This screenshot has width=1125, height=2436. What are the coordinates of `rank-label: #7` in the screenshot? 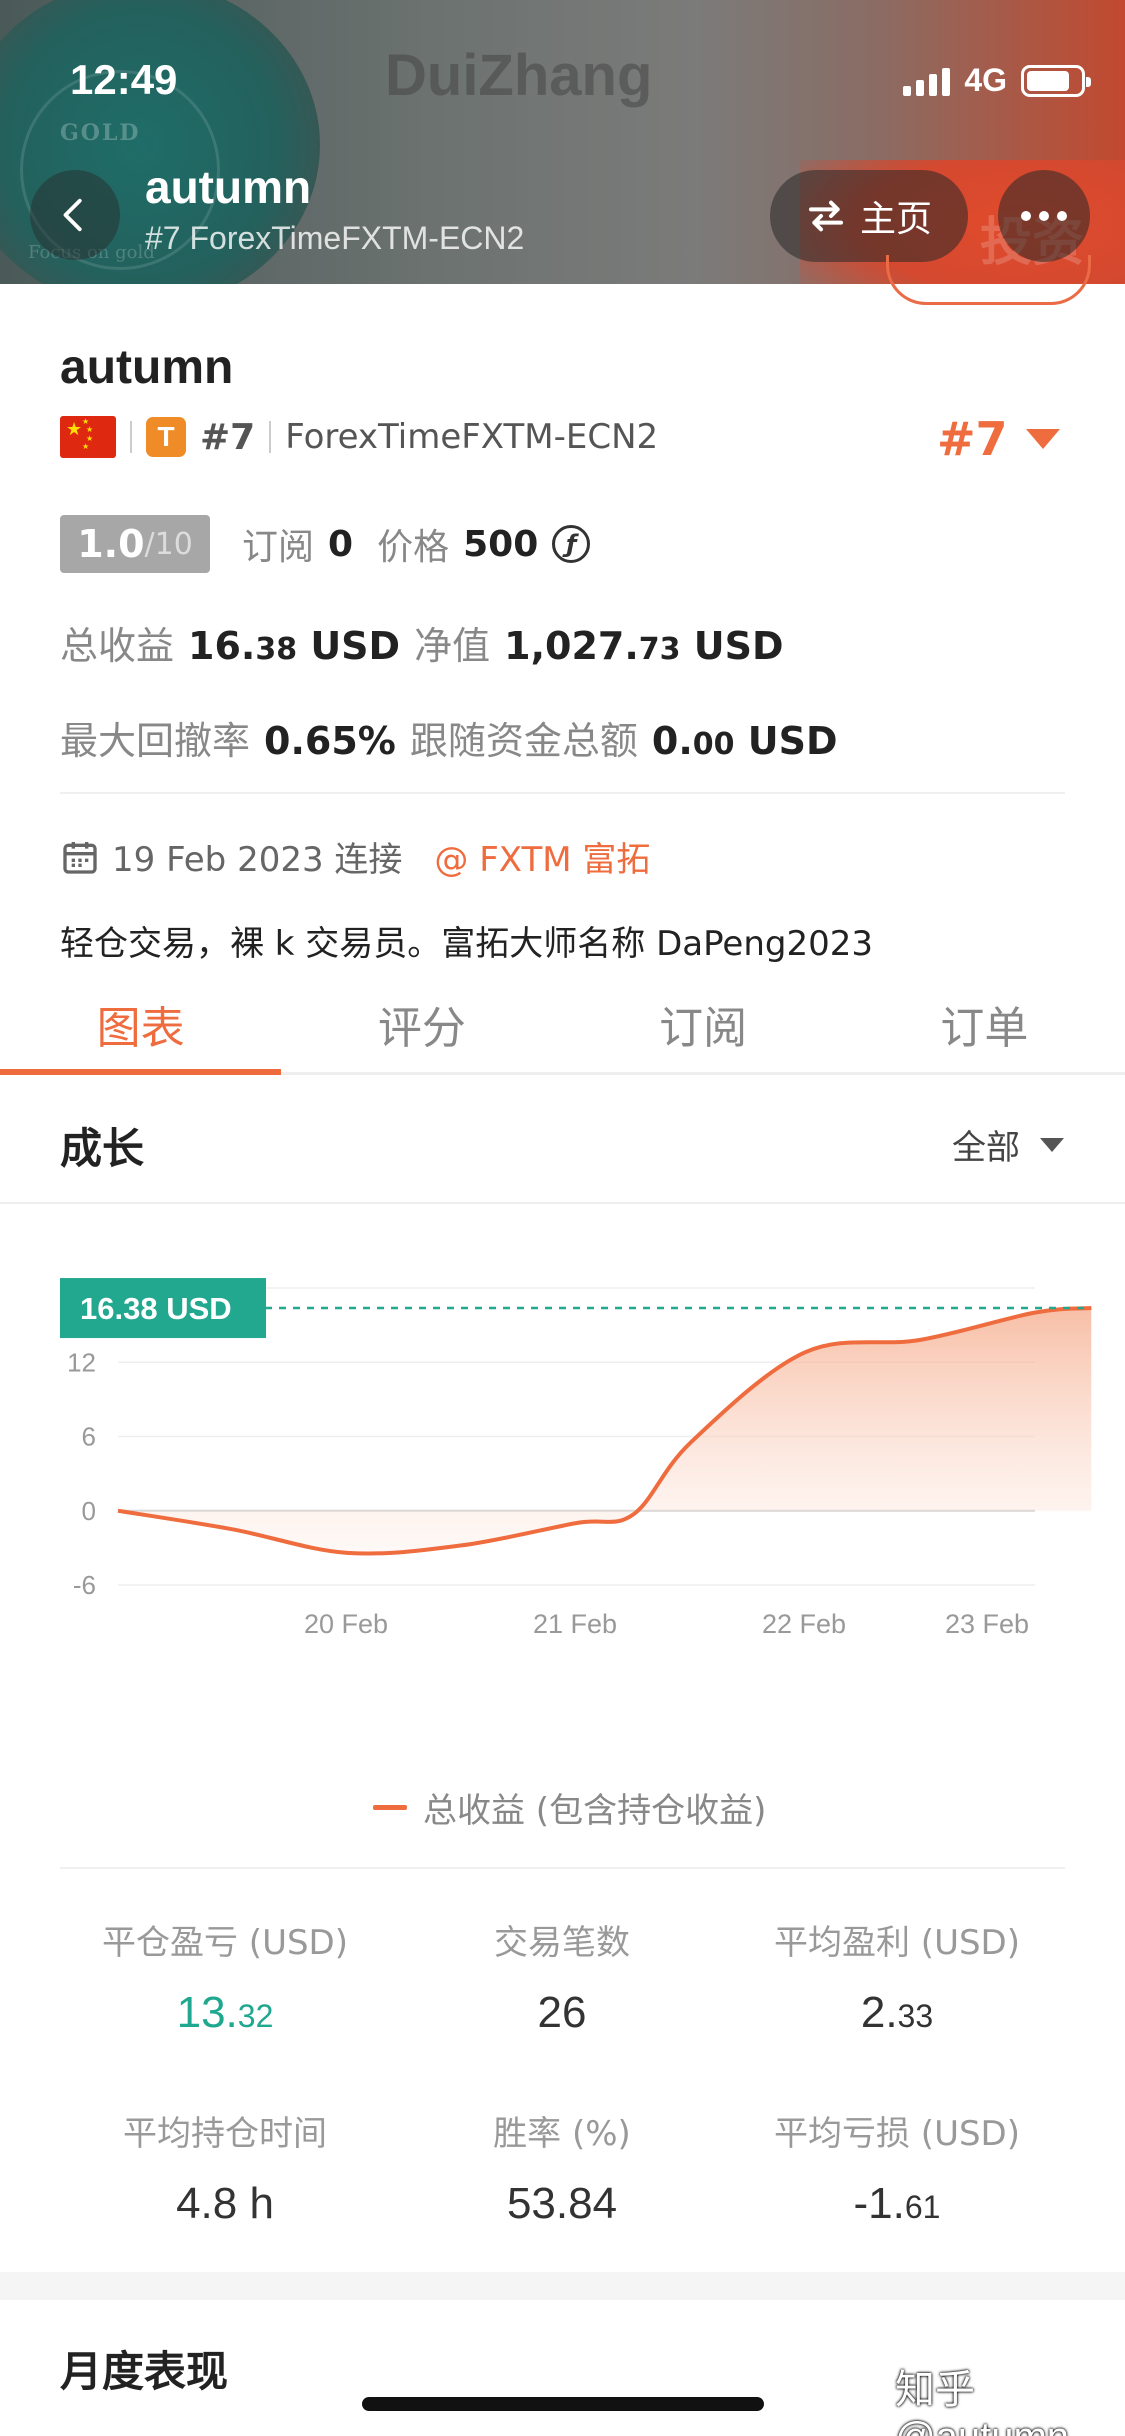 It's located at (228, 437).